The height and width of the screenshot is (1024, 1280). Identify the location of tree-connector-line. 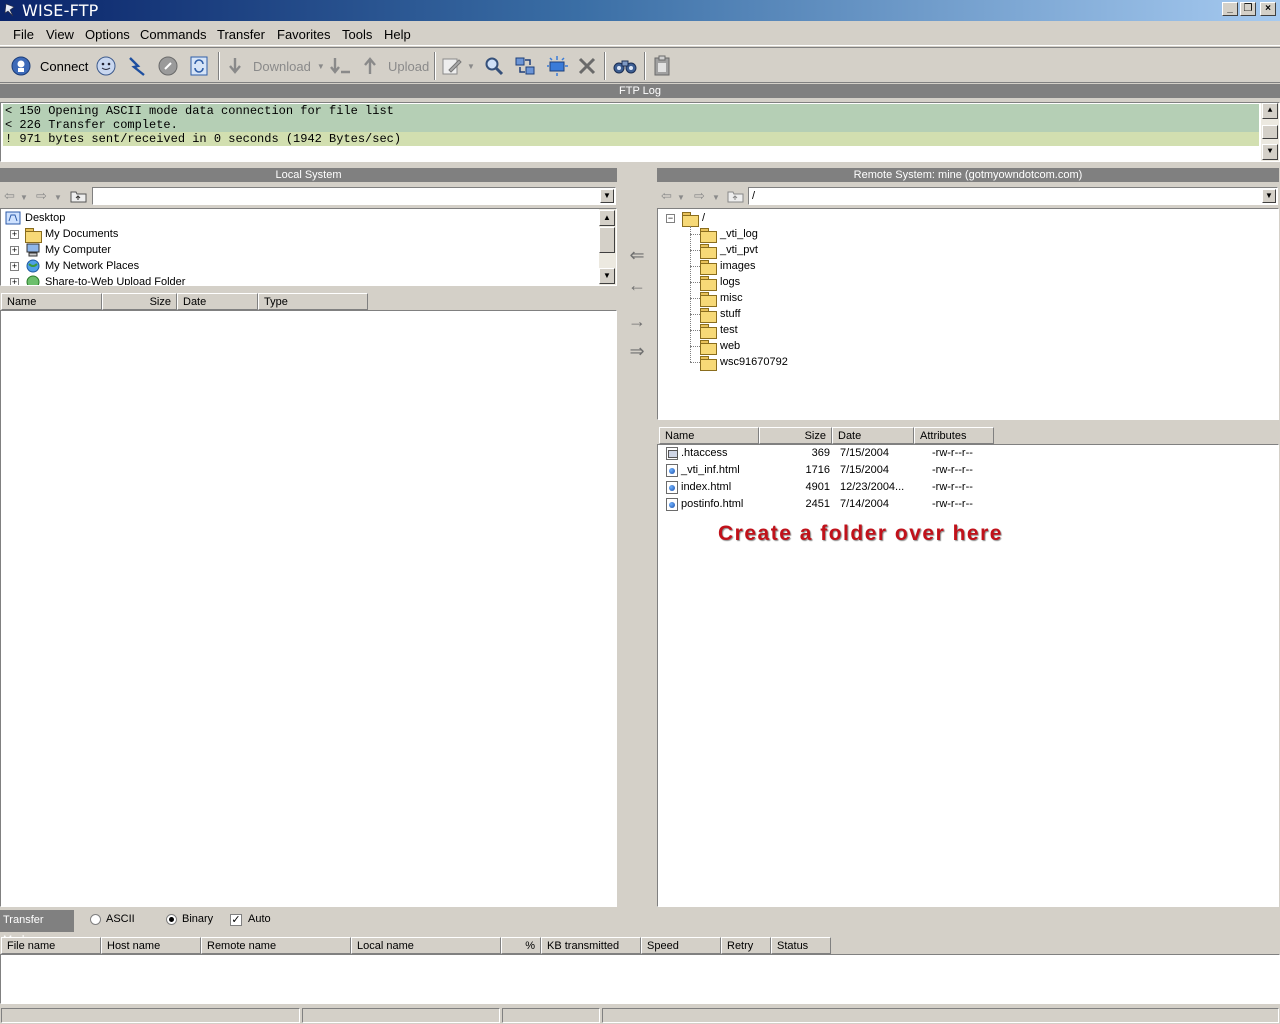
(695, 250).